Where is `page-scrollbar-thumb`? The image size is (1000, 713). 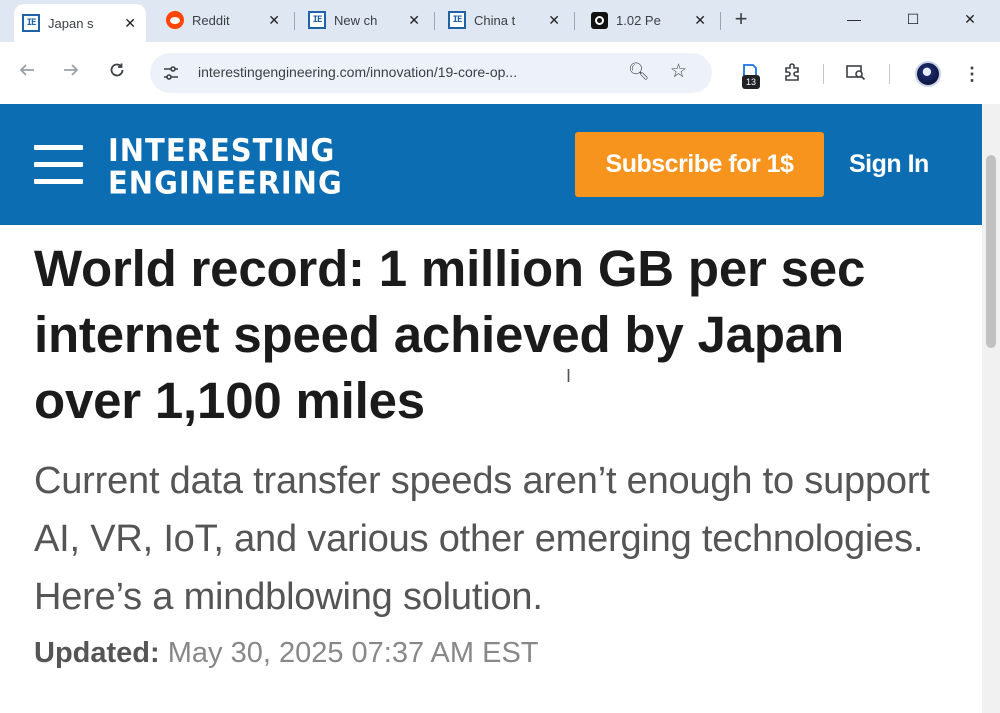
page-scrollbar-thumb is located at coordinates (991, 251).